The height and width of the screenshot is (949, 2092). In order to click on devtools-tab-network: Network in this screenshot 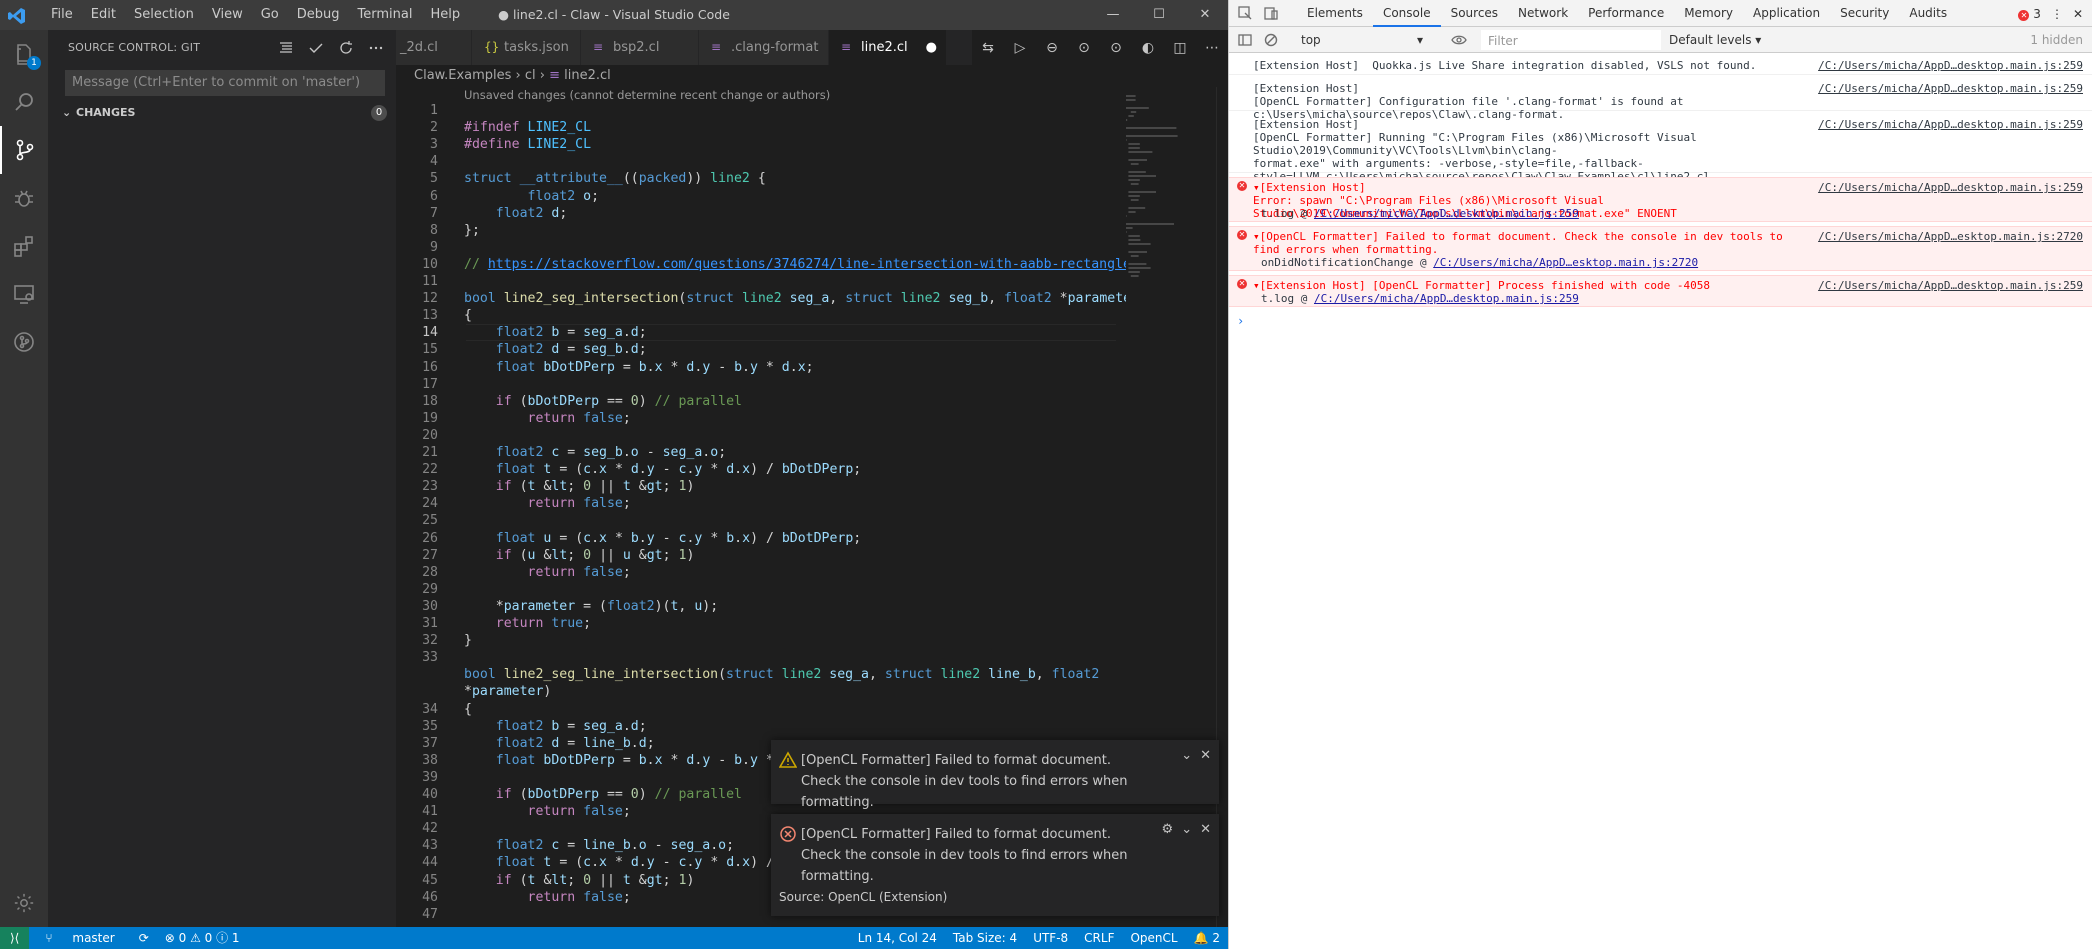, I will do `click(1543, 13)`.